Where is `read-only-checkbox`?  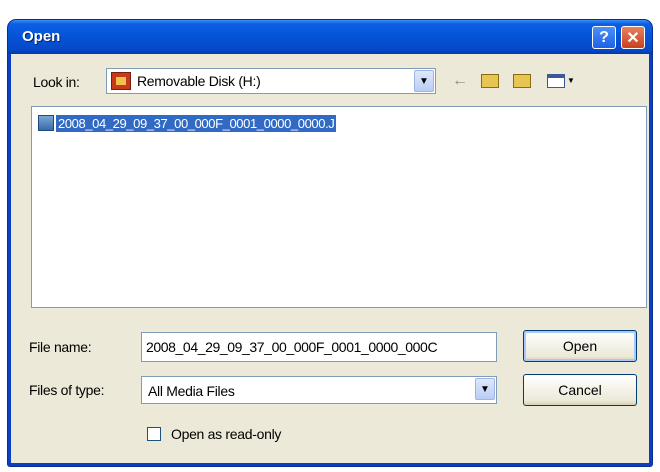
read-only-checkbox is located at coordinates (154, 434).